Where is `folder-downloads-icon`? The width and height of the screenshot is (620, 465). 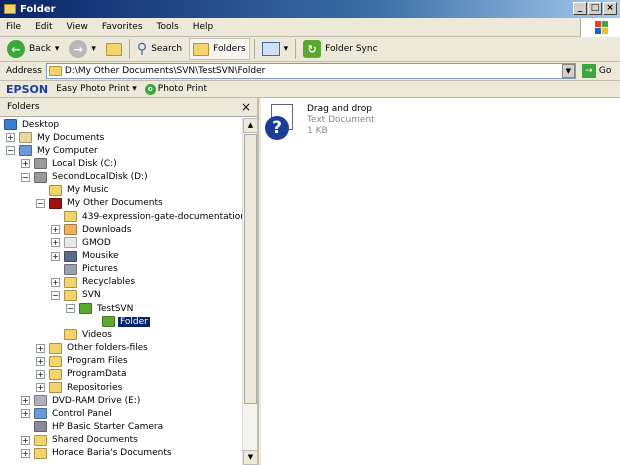 folder-downloads-icon is located at coordinates (70, 230).